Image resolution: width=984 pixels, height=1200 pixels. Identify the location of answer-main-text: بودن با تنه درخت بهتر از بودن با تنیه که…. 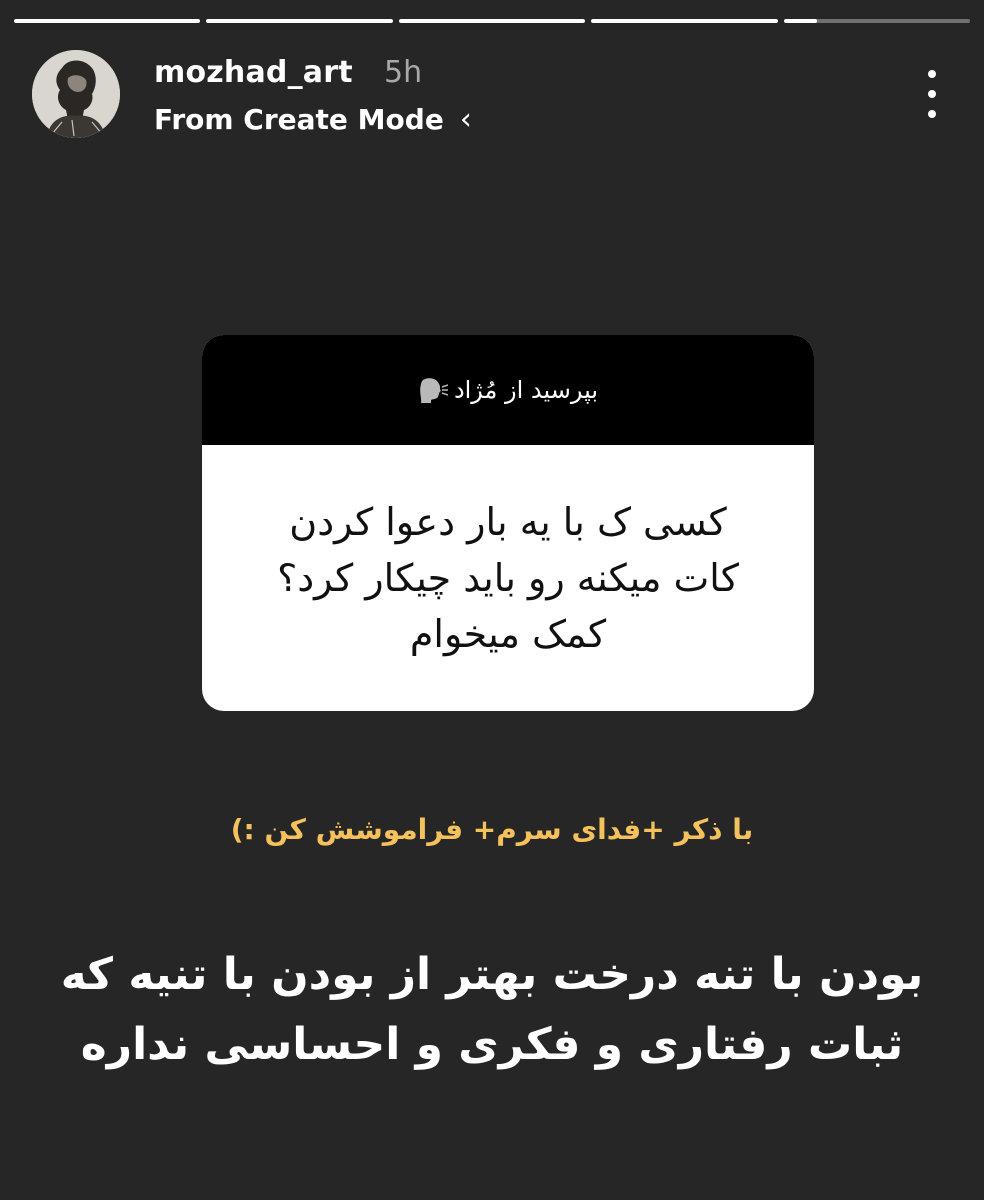
(492, 1010).